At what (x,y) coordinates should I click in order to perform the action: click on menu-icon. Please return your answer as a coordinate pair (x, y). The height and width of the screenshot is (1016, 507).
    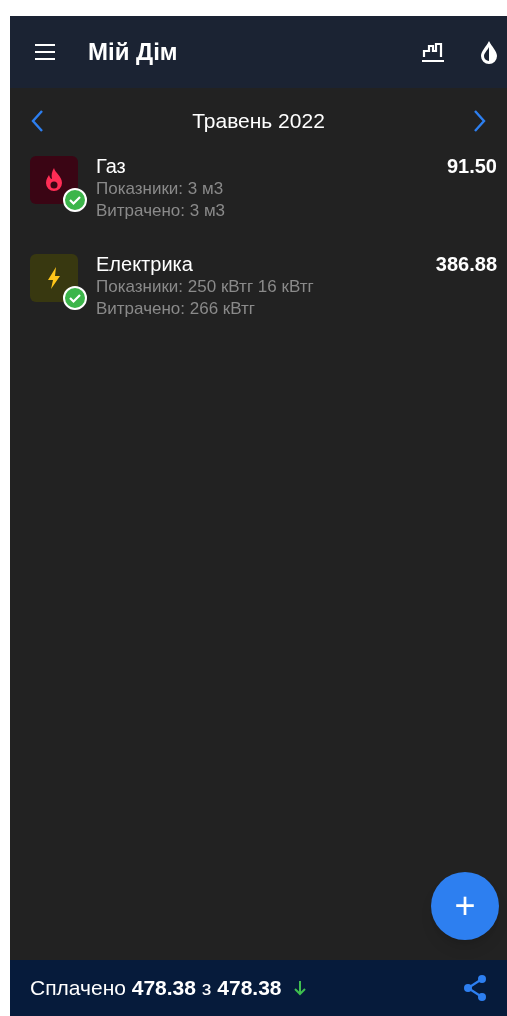
    Looking at the image, I should click on (45, 52).